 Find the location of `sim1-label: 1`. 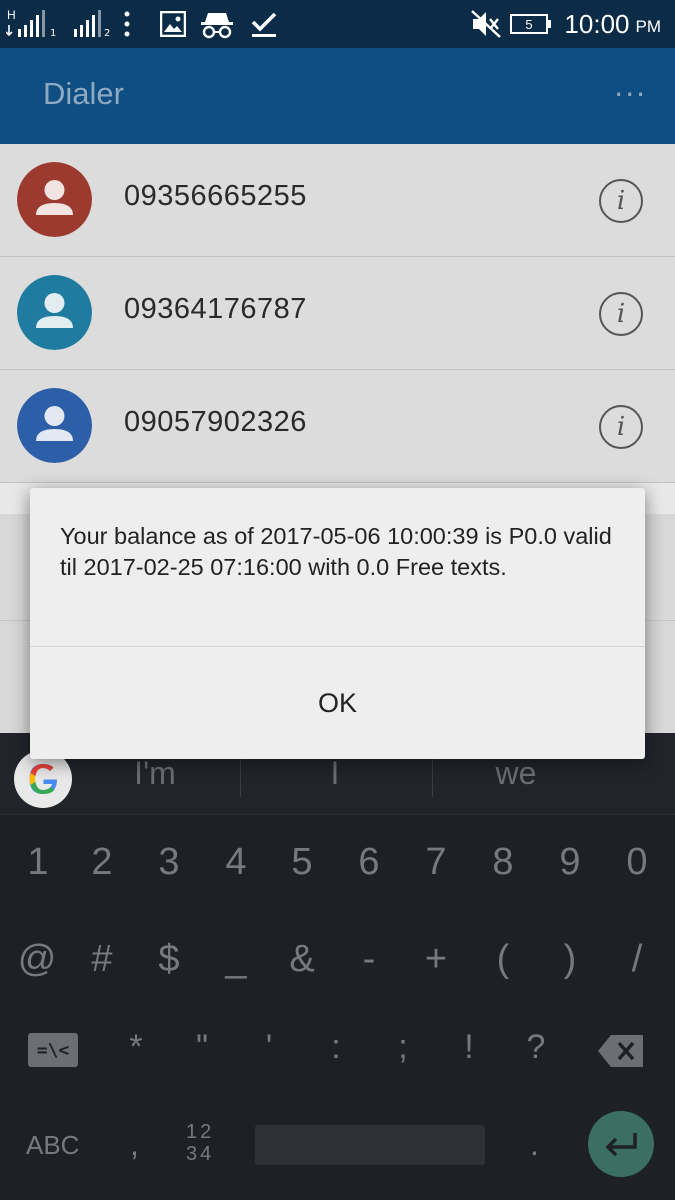

sim1-label: 1 is located at coordinates (53, 33).